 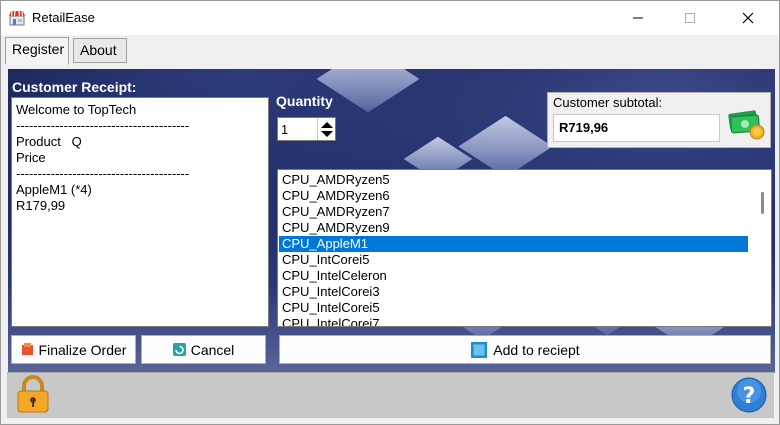 What do you see at coordinates (513, 308) in the screenshot?
I see `list-item: CPU_IntelCorei5` at bounding box center [513, 308].